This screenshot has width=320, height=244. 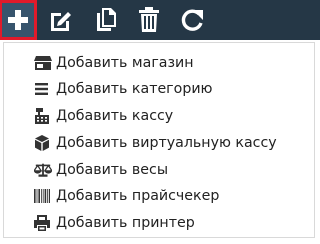 I want to click on menu-item-add-printer: Добавить принтер, so click(x=114, y=223).